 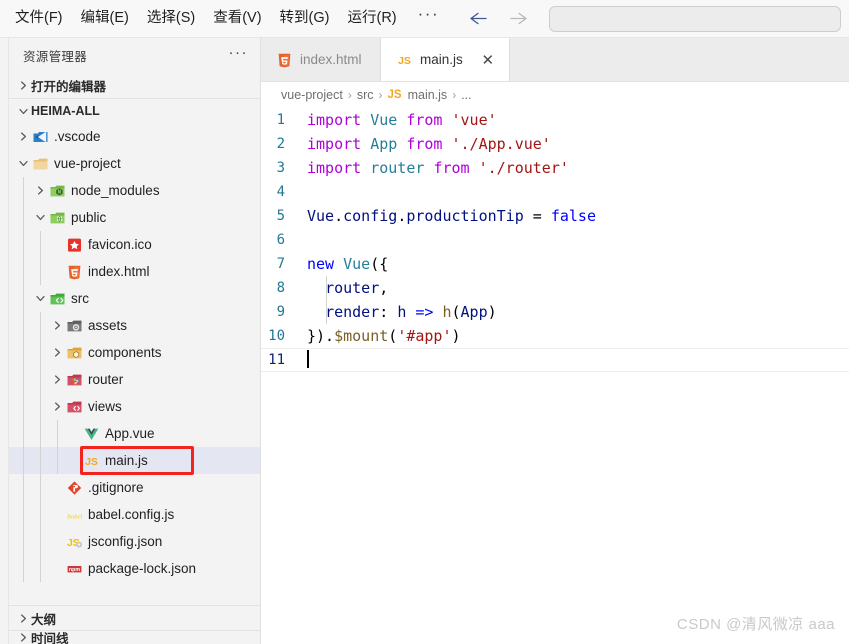 I want to click on menu-view: 查看(V), so click(x=237, y=18).